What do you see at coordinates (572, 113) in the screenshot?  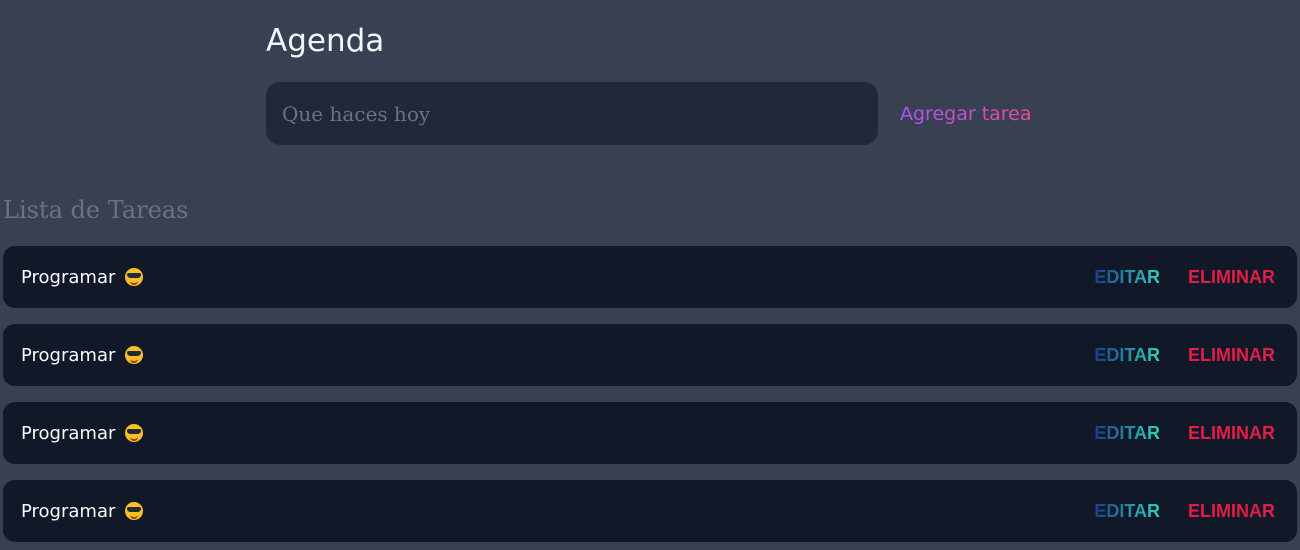 I see `task-input` at bounding box center [572, 113].